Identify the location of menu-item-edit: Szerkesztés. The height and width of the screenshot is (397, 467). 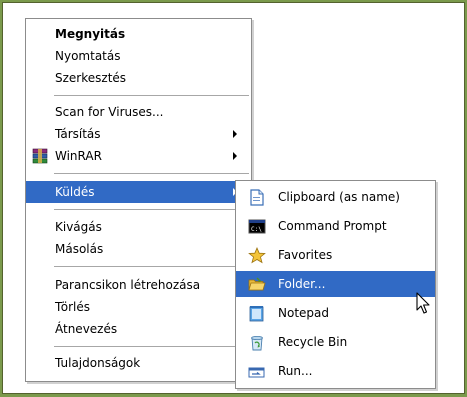
(138, 78).